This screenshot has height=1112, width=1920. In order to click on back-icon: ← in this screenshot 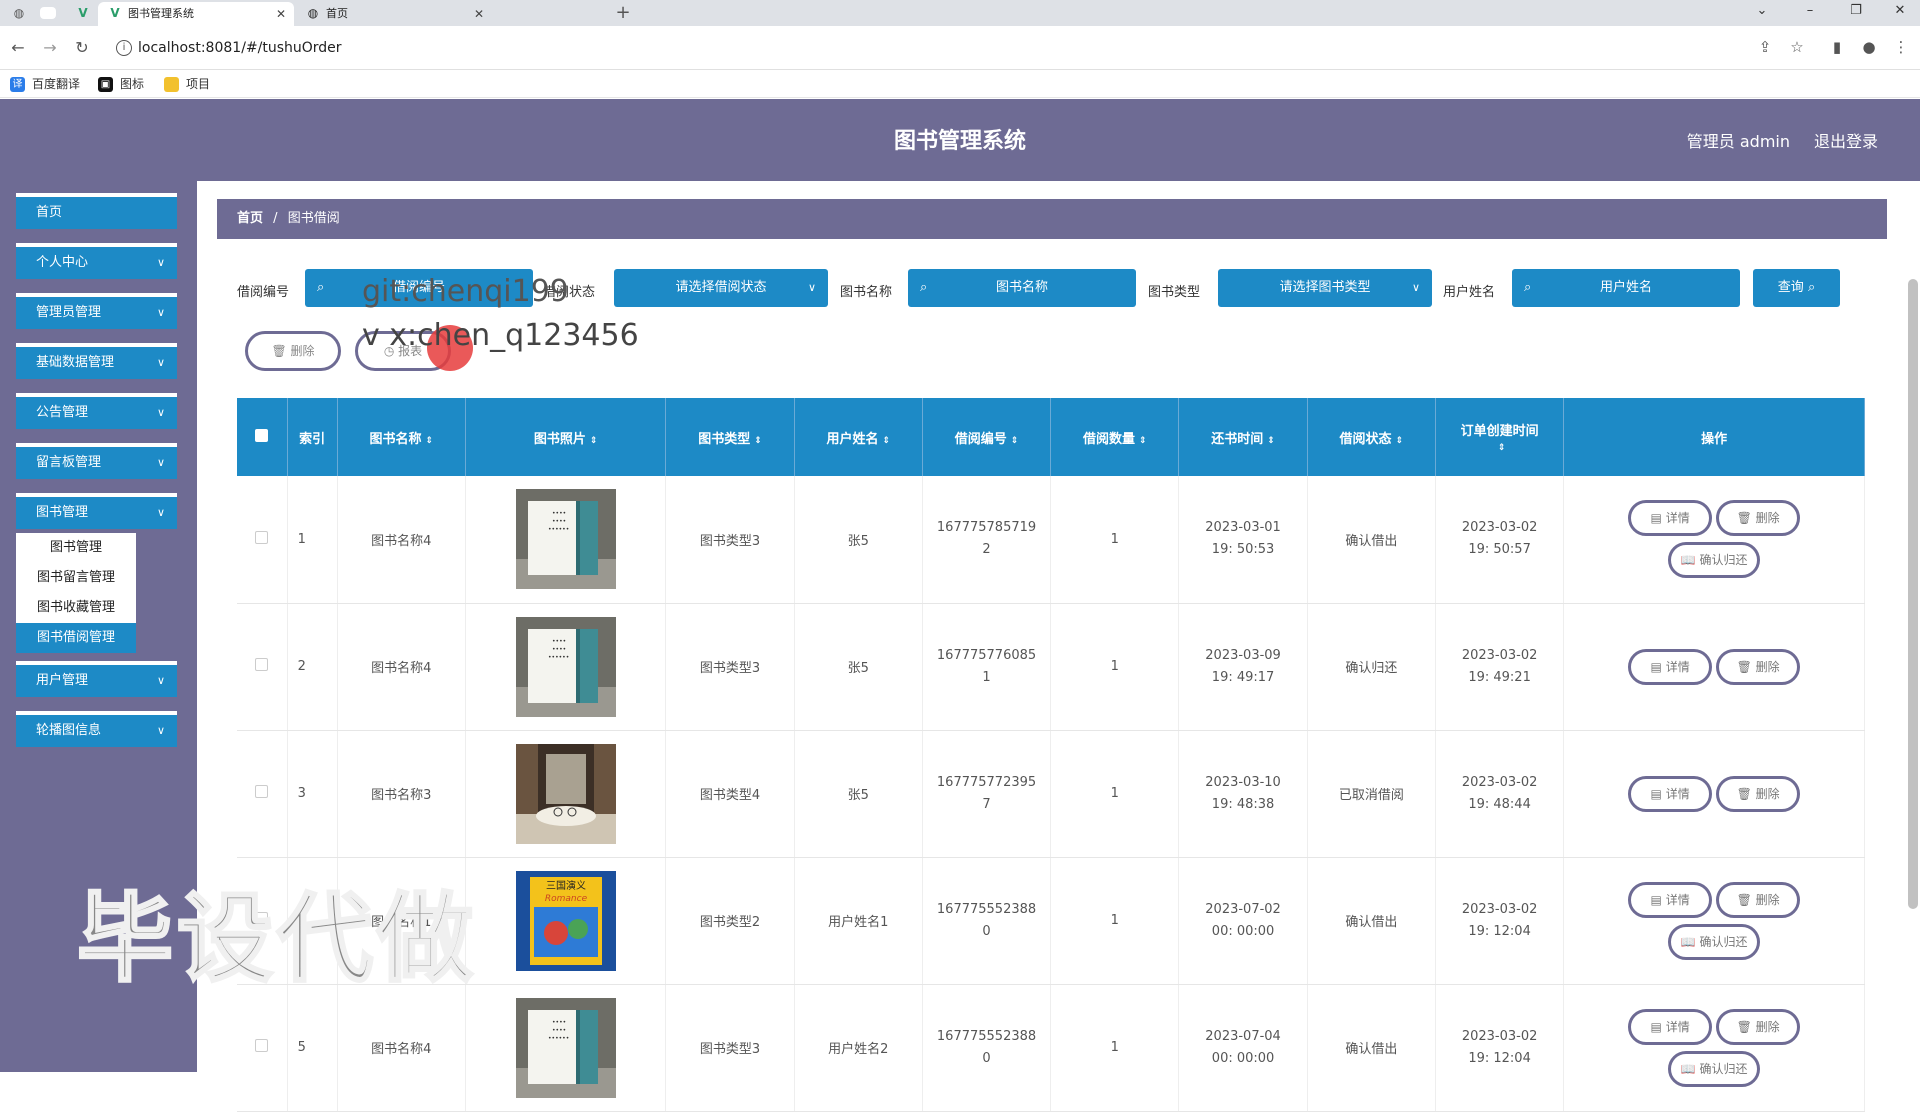, I will do `click(18, 48)`.